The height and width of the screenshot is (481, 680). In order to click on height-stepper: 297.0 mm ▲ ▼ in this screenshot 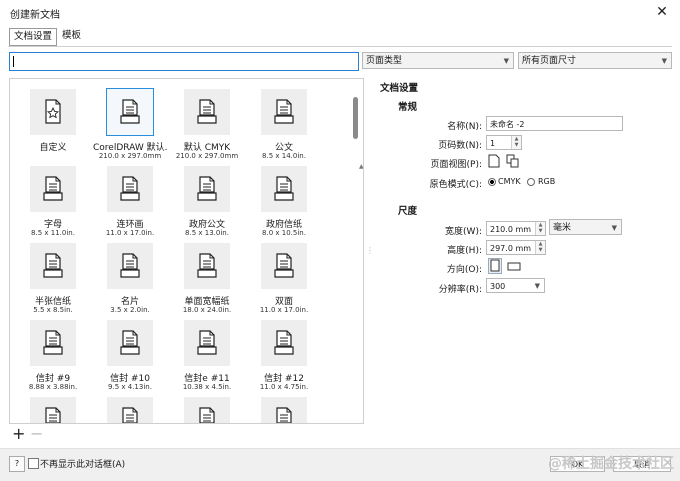, I will do `click(516, 247)`.